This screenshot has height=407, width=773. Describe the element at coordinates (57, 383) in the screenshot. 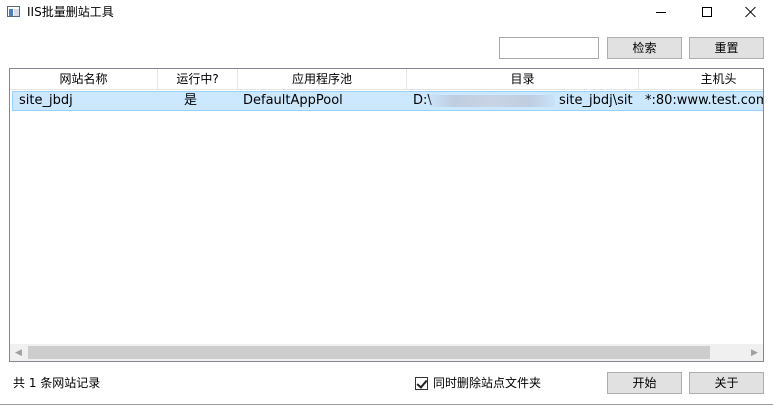

I see `record-count-status: 共 1 条网站记录` at that location.